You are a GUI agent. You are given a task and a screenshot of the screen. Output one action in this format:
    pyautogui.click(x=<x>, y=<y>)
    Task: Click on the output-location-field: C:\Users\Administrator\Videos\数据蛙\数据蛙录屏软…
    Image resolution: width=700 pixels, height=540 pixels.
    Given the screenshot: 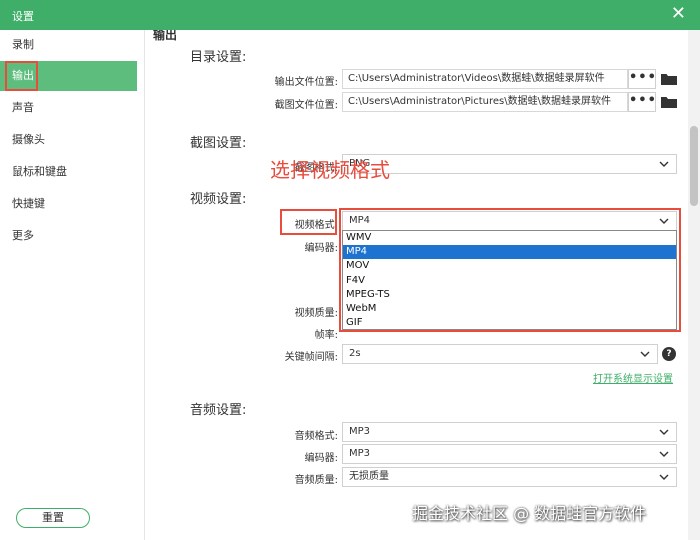 What is the action you would take?
    pyautogui.click(x=485, y=79)
    